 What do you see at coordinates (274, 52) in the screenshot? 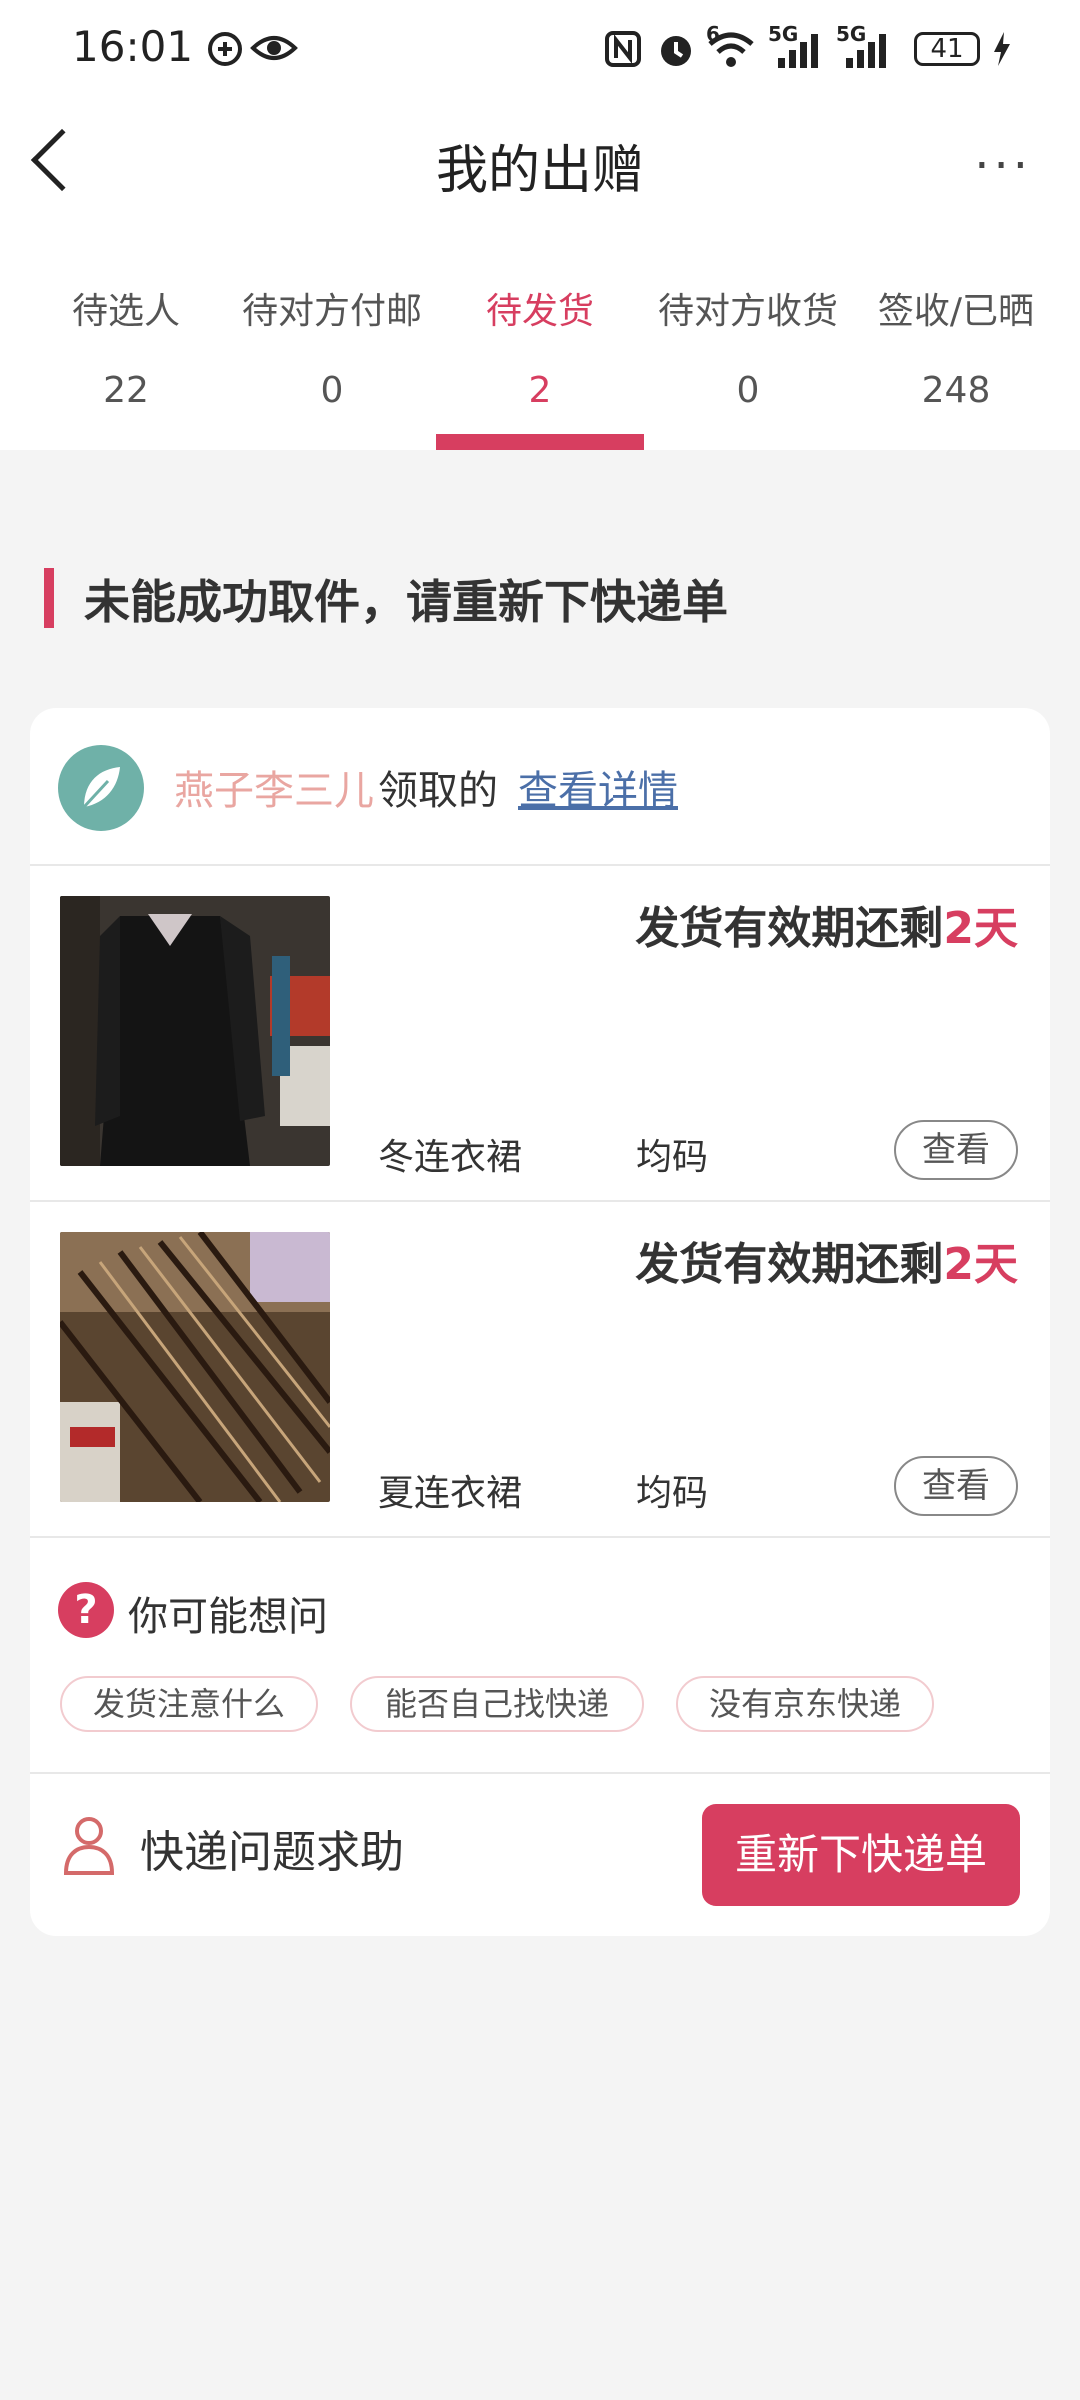
I see `eye-icon` at bounding box center [274, 52].